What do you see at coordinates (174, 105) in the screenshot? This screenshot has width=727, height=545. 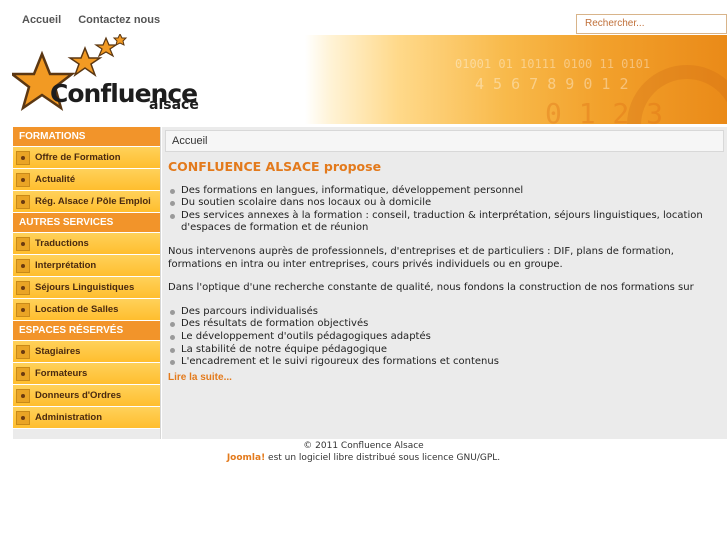 I see `logo-subtitle: alsace` at bounding box center [174, 105].